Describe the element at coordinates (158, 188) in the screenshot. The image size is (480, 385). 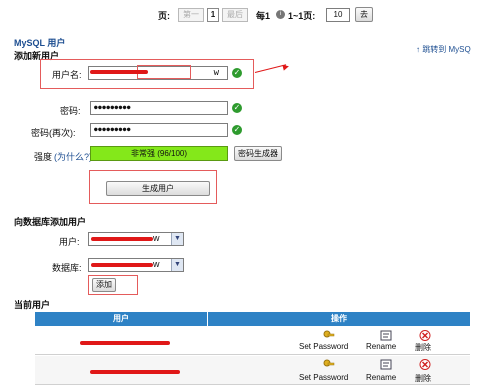
I see `create-user-button: 生成用户` at that location.